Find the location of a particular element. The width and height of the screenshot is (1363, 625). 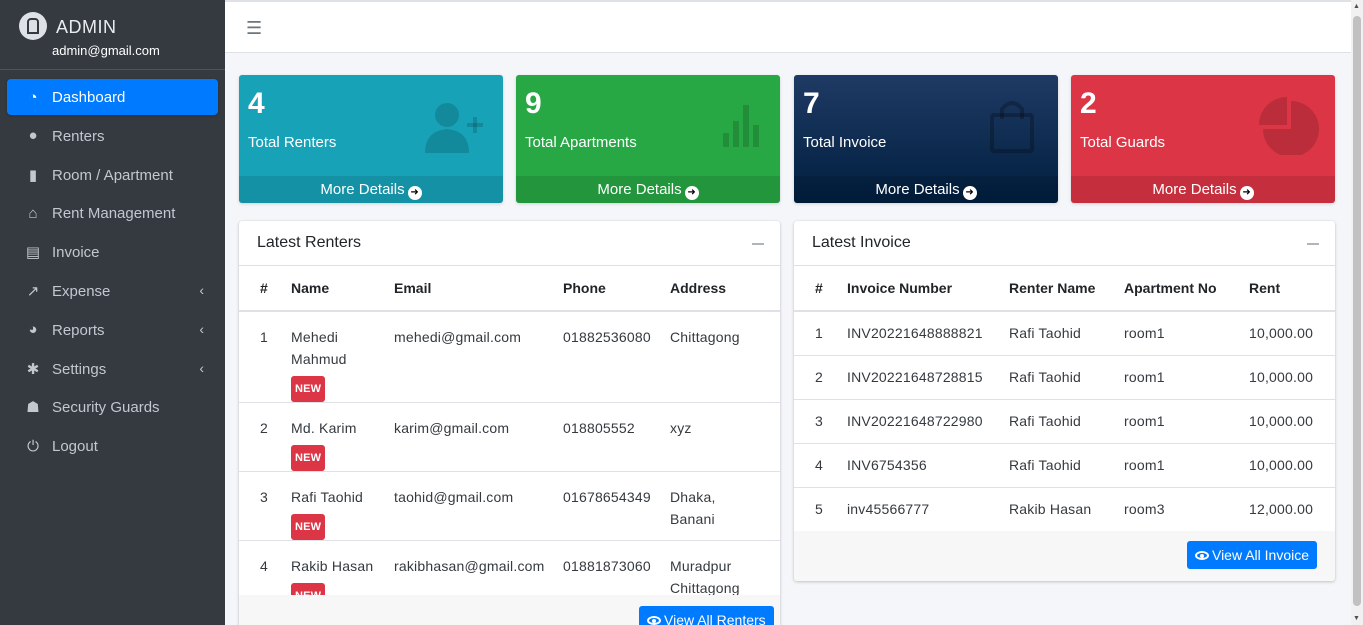

avatar is located at coordinates (33, 26).